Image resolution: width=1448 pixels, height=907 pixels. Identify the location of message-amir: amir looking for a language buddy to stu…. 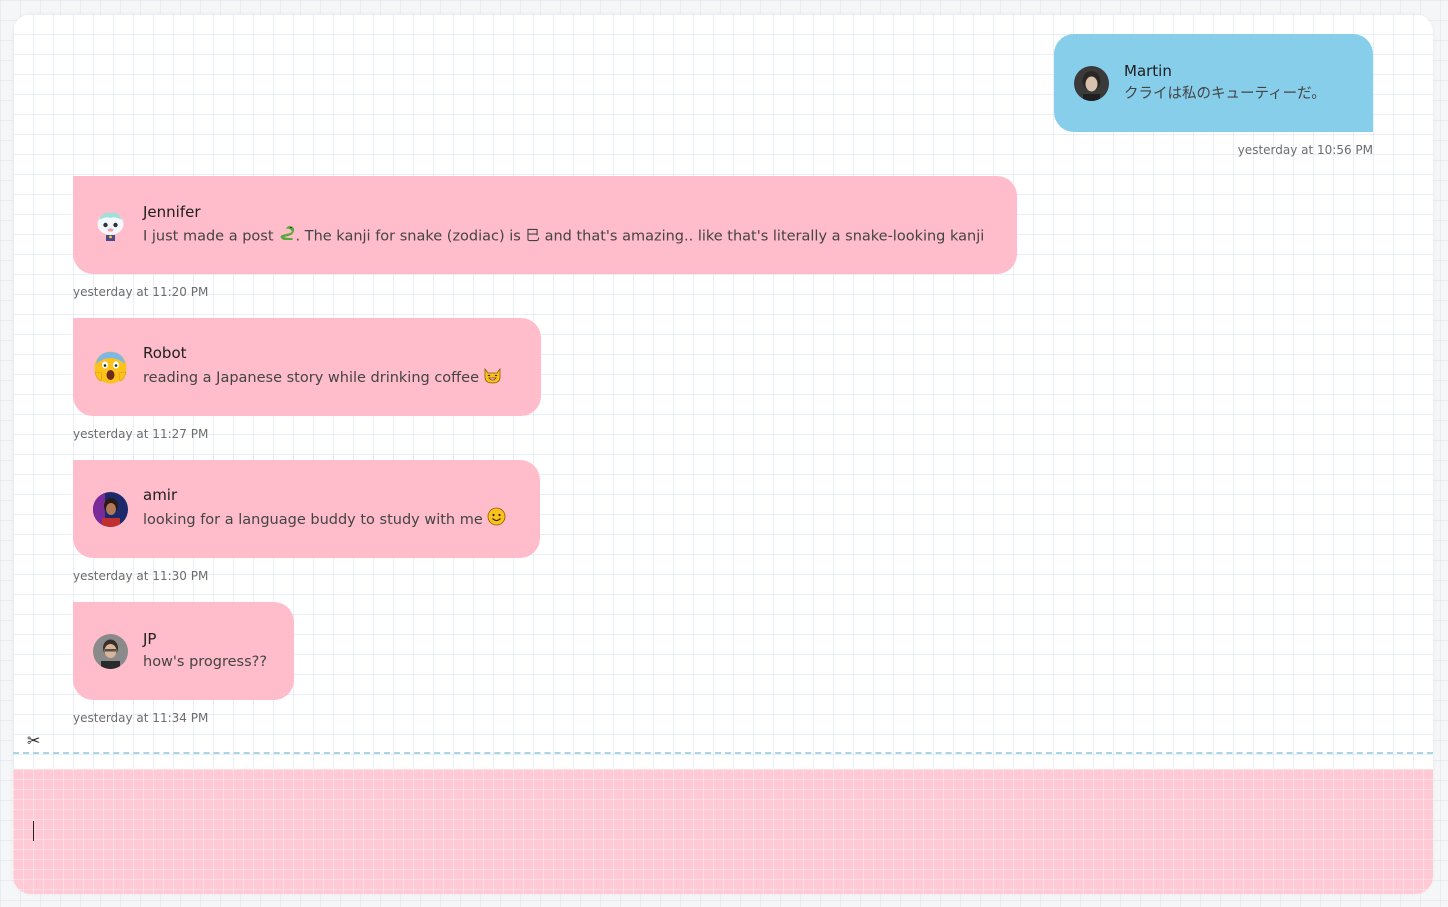
(306, 521).